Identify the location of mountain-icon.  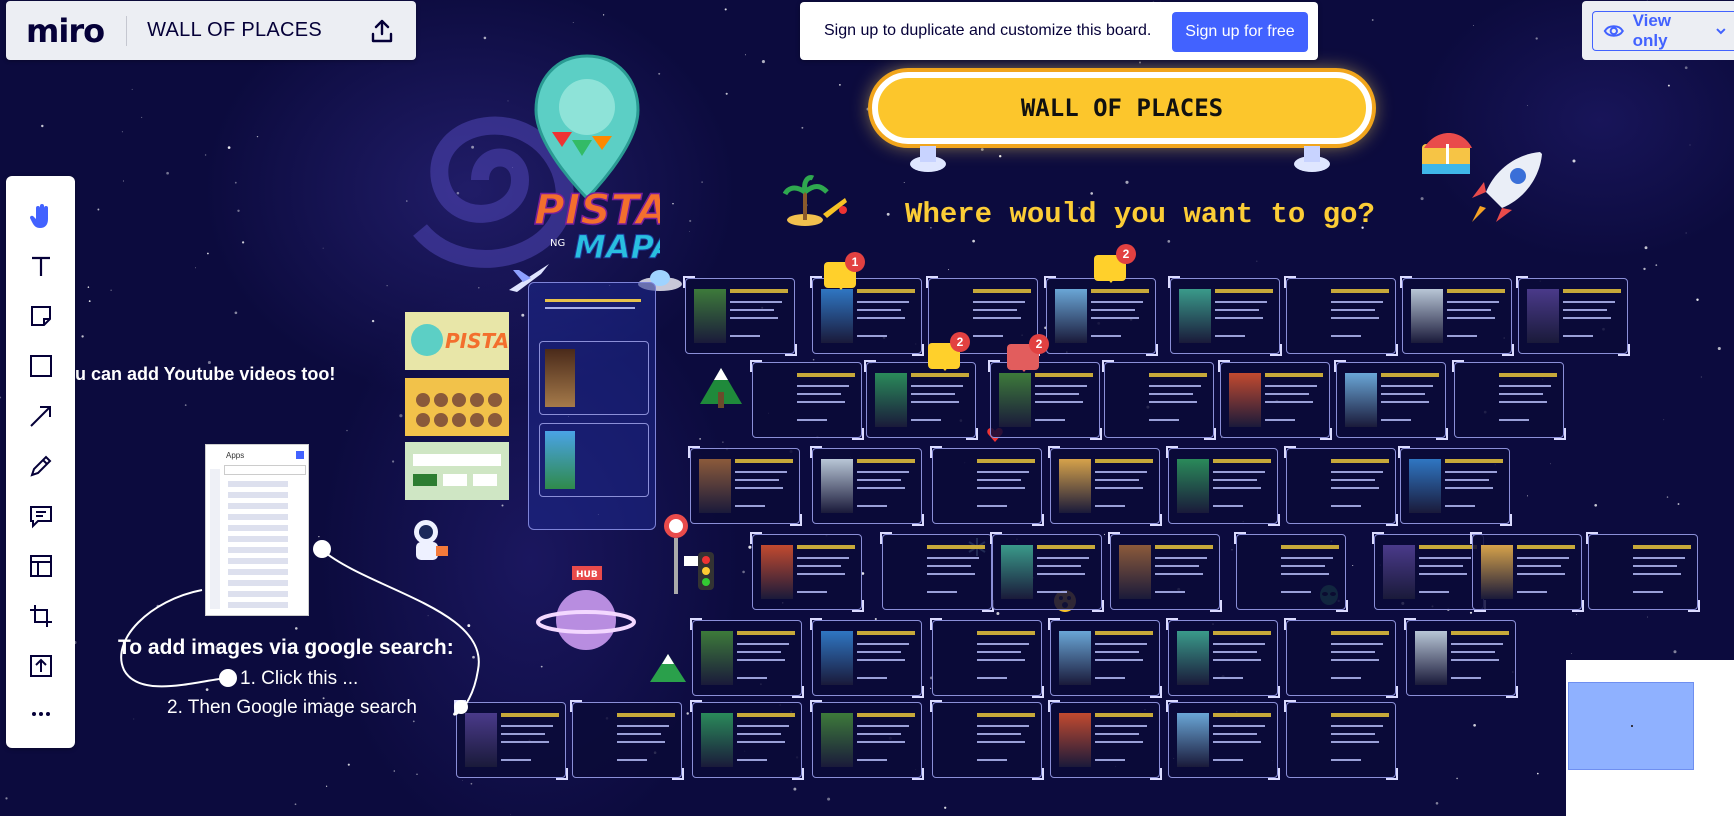
(668, 668).